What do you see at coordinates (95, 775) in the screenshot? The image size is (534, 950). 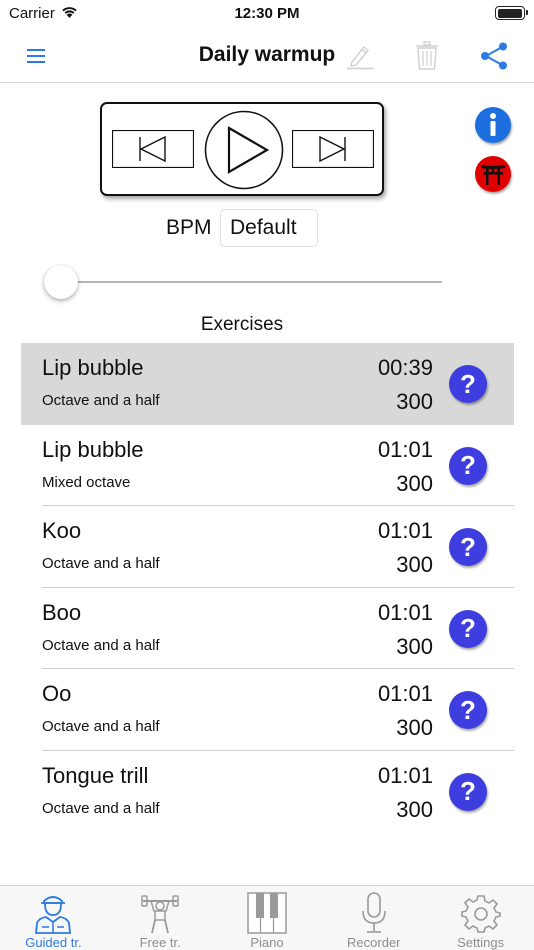 I see `exercise-name: Tongue trill` at bounding box center [95, 775].